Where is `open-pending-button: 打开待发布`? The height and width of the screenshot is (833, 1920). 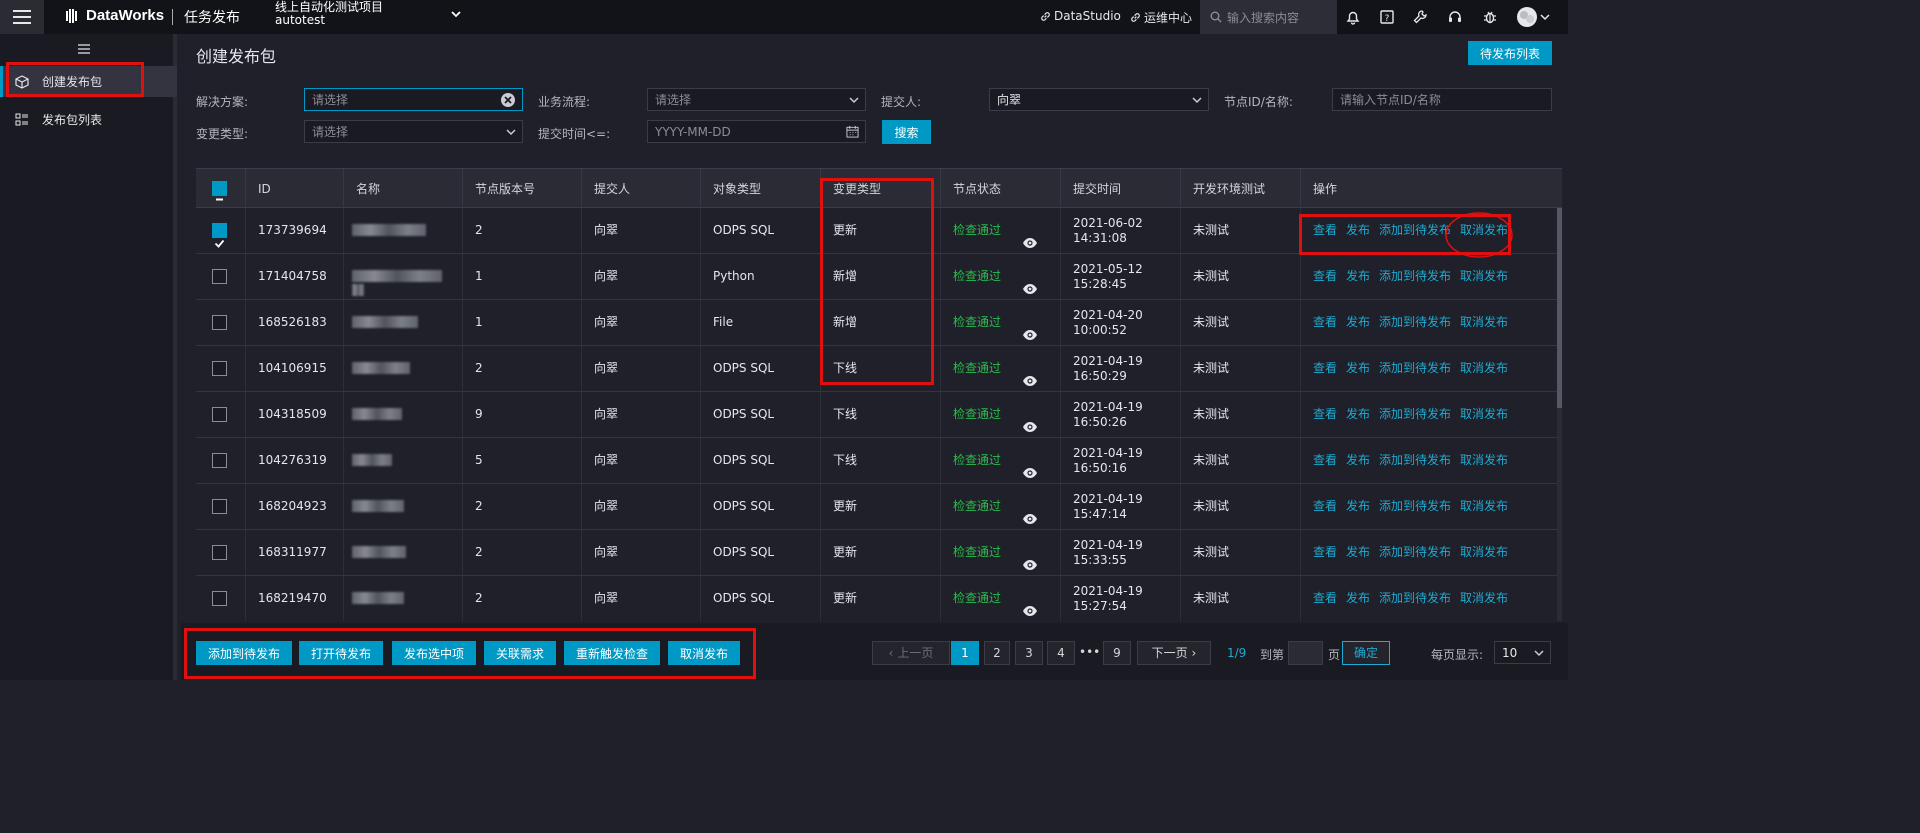 open-pending-button: 打开待发布 is located at coordinates (341, 653).